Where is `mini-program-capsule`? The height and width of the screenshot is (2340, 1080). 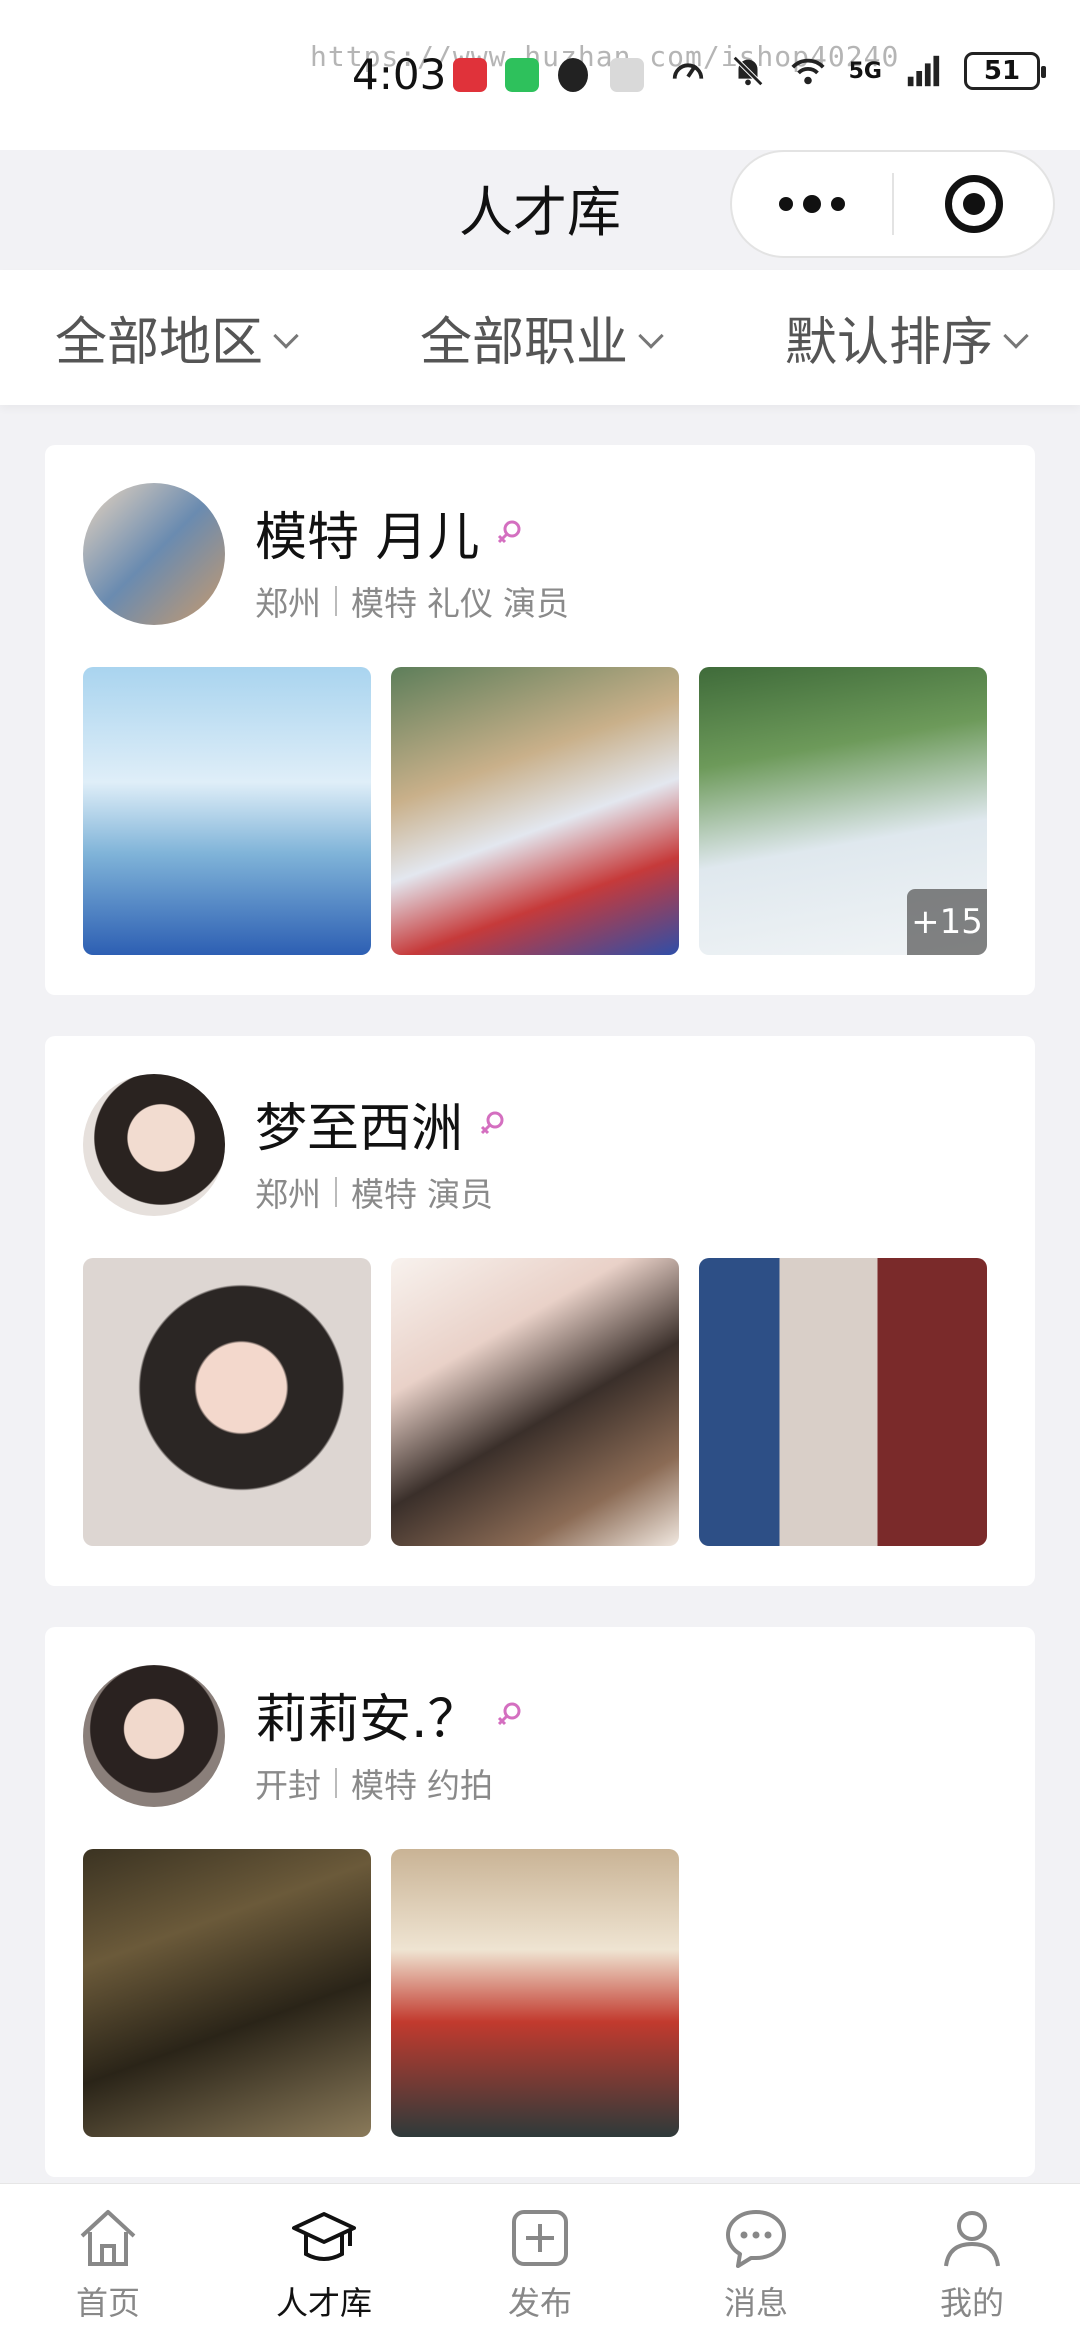 mini-program-capsule is located at coordinates (892, 204).